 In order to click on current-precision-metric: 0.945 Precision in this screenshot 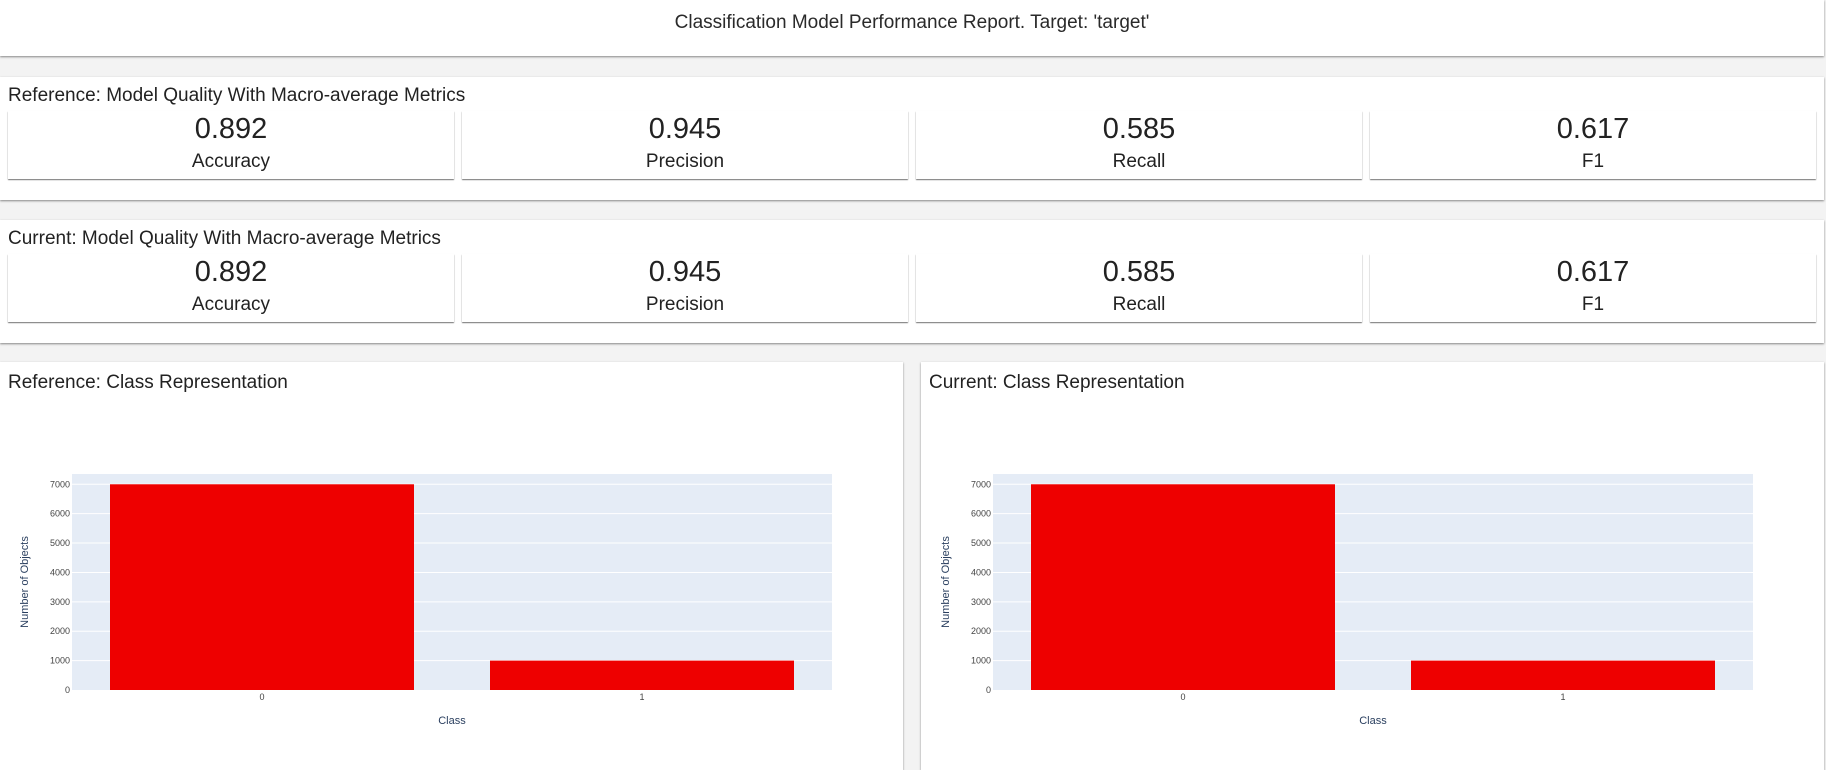, I will do `click(685, 288)`.